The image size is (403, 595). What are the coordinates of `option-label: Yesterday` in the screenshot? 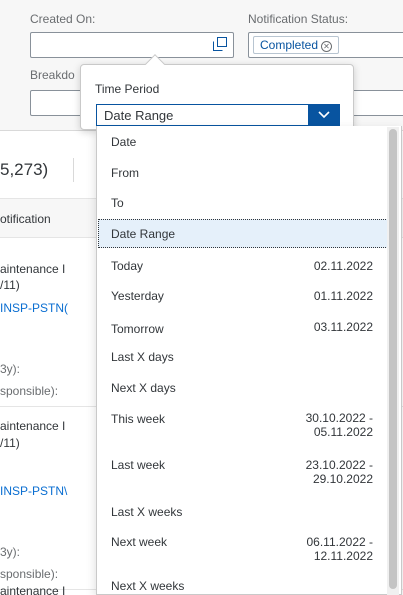 It's located at (137, 296).